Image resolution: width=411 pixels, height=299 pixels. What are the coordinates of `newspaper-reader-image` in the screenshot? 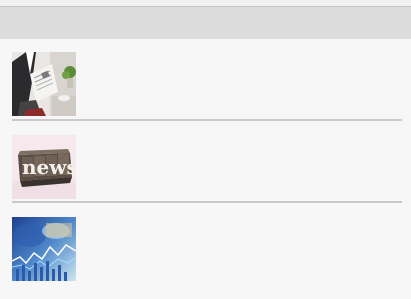 It's located at (44, 84).